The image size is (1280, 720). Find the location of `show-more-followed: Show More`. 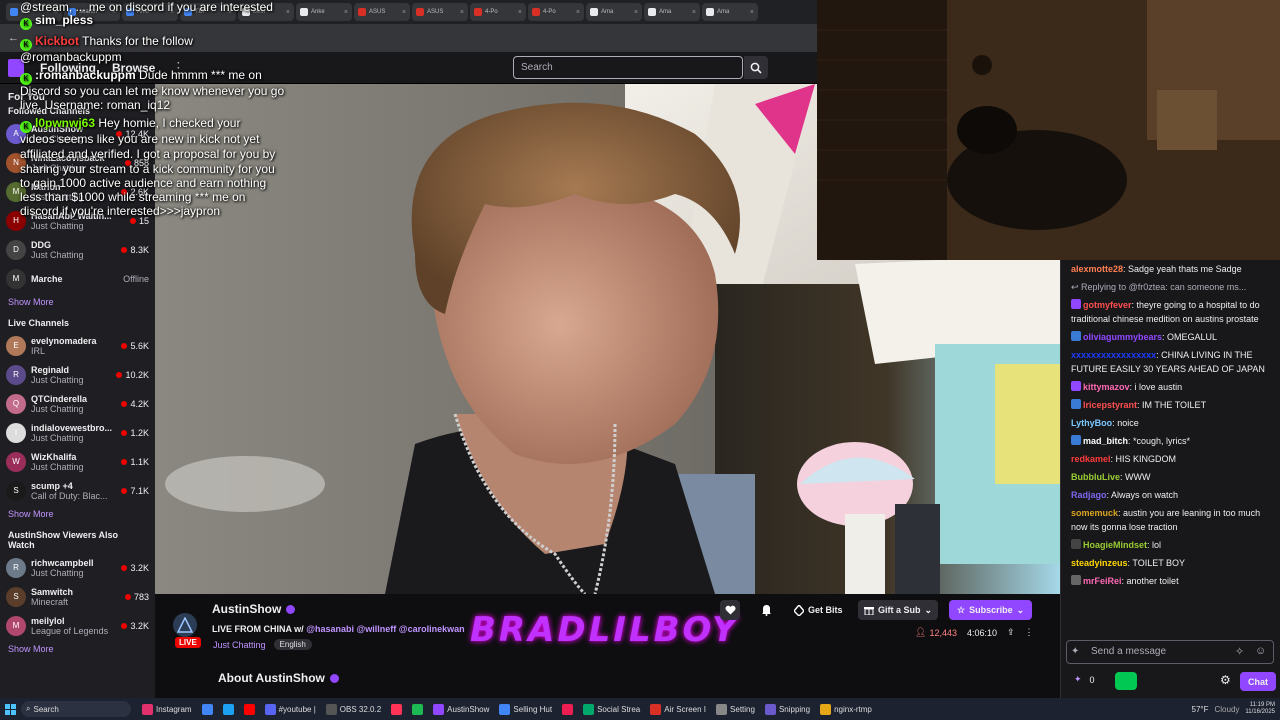

show-more-followed: Show More is located at coordinates (77, 302).